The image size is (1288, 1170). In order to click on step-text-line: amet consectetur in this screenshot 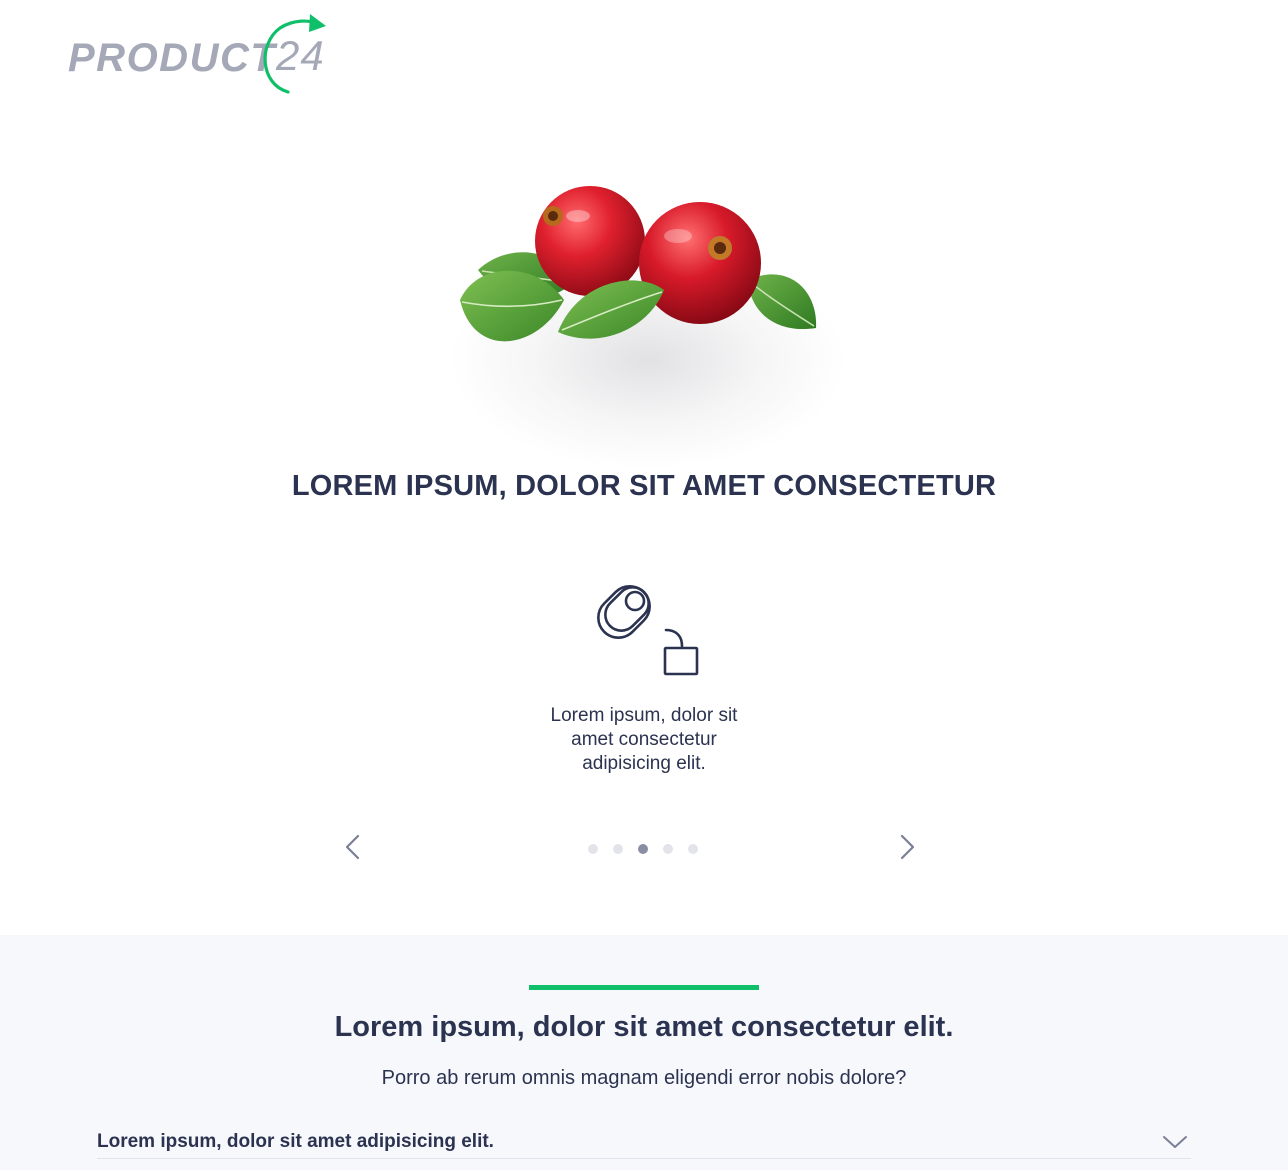, I will do `click(644, 739)`.